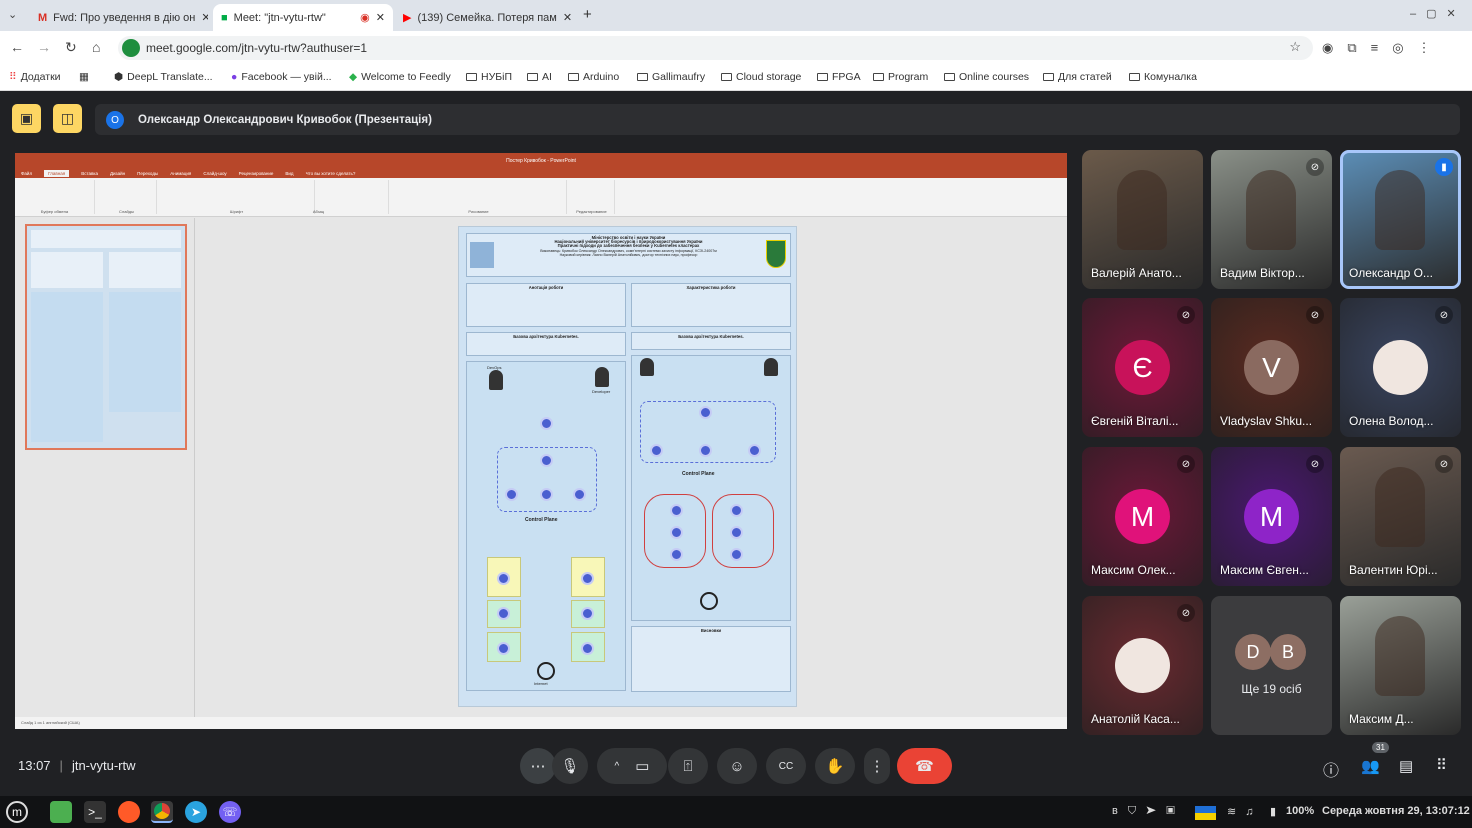 The width and height of the screenshot is (1472, 828). What do you see at coordinates (900, 77) in the screenshot?
I see `bookmark-folder: Program` at bounding box center [900, 77].